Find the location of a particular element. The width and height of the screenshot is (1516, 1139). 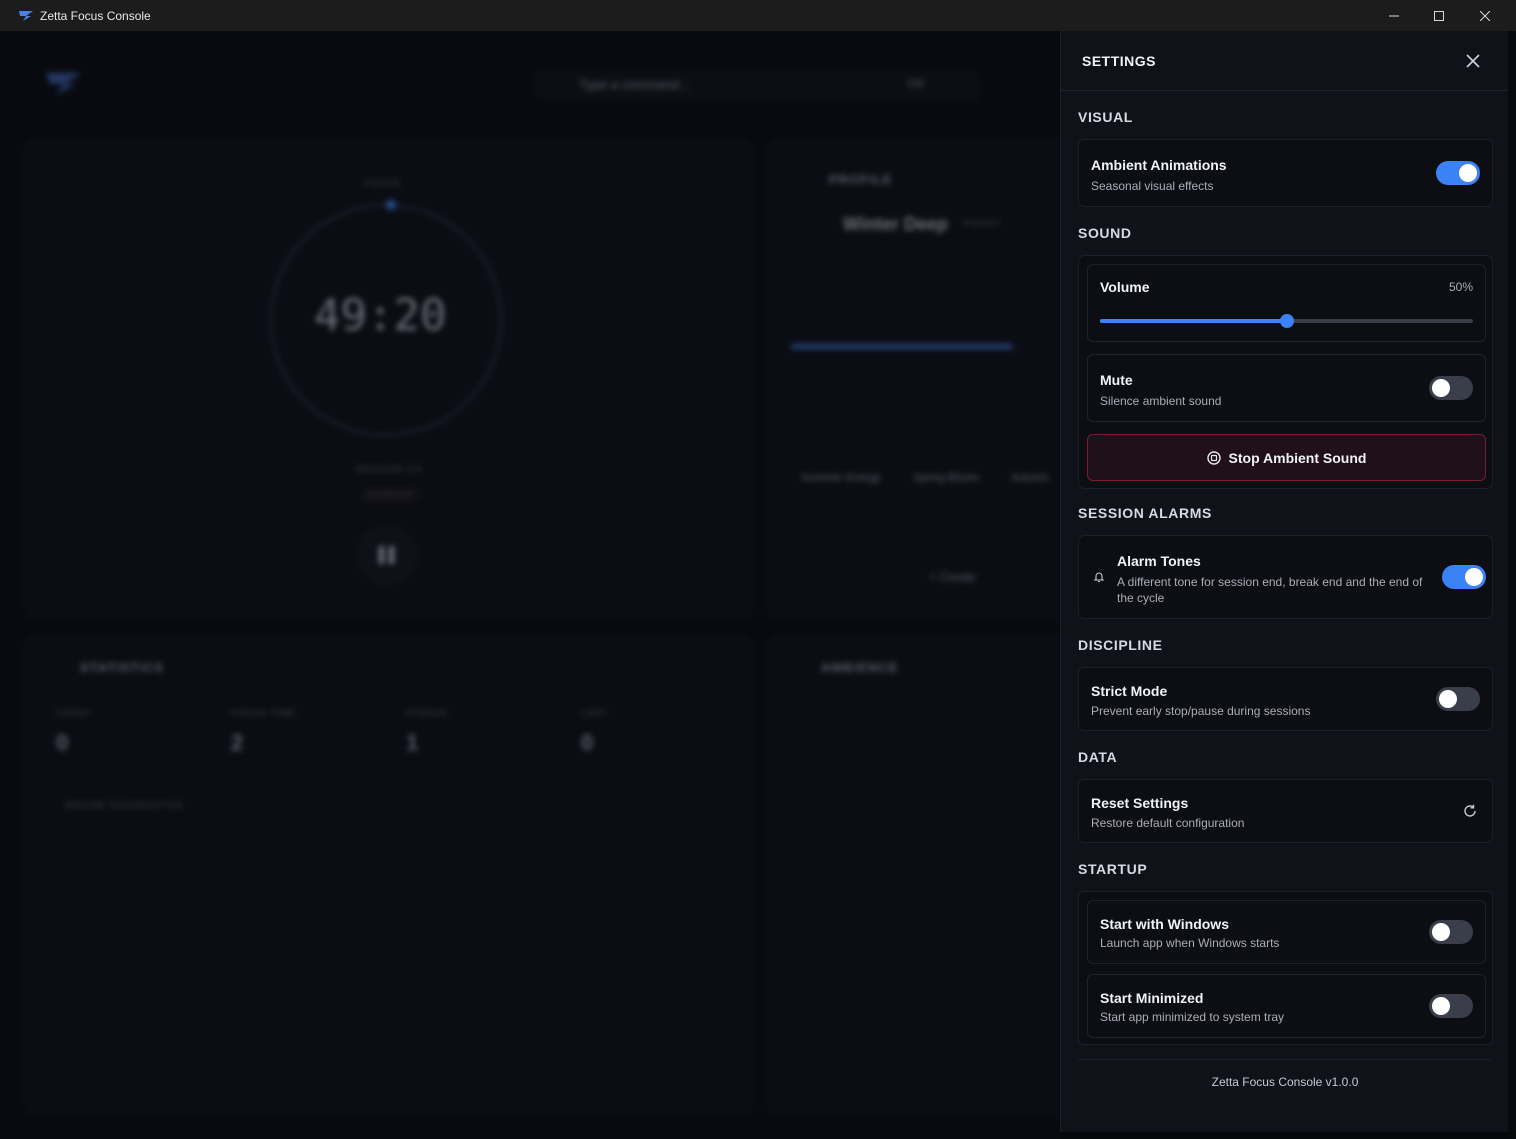

close-window-button is located at coordinates (1485, 15).